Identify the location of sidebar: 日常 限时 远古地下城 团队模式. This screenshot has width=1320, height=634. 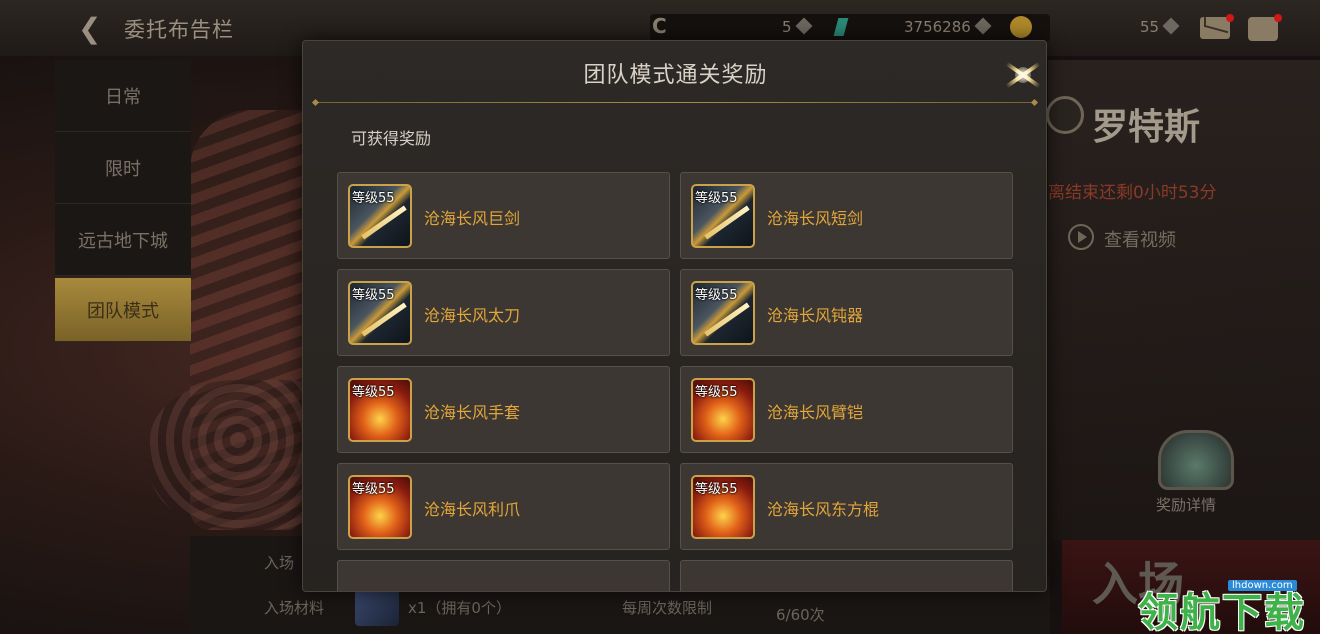
(123, 201).